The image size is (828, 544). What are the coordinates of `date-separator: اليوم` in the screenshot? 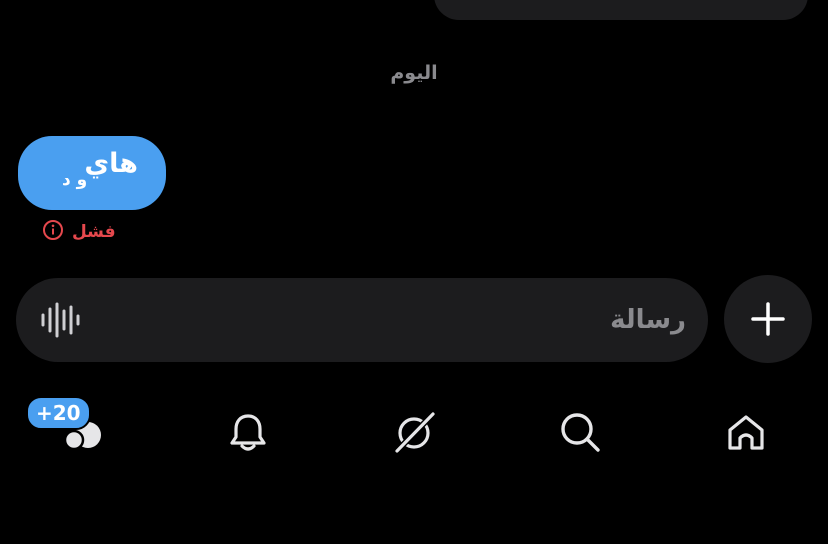 It's located at (414, 73).